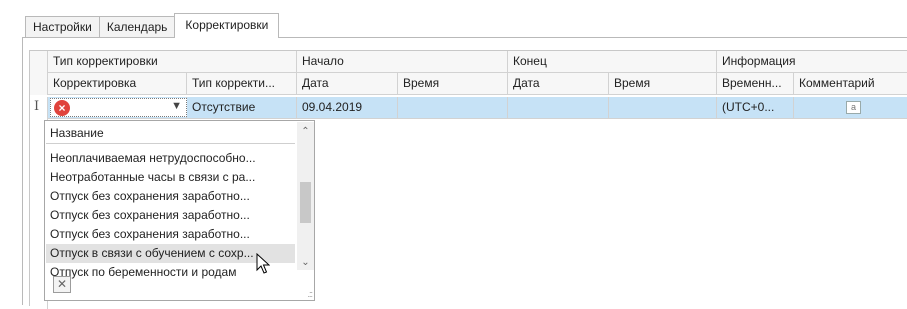 The width and height of the screenshot is (907, 309). Describe the element at coordinates (176, 106) in the screenshot. I see `chevron-down-icon: ▼` at that location.